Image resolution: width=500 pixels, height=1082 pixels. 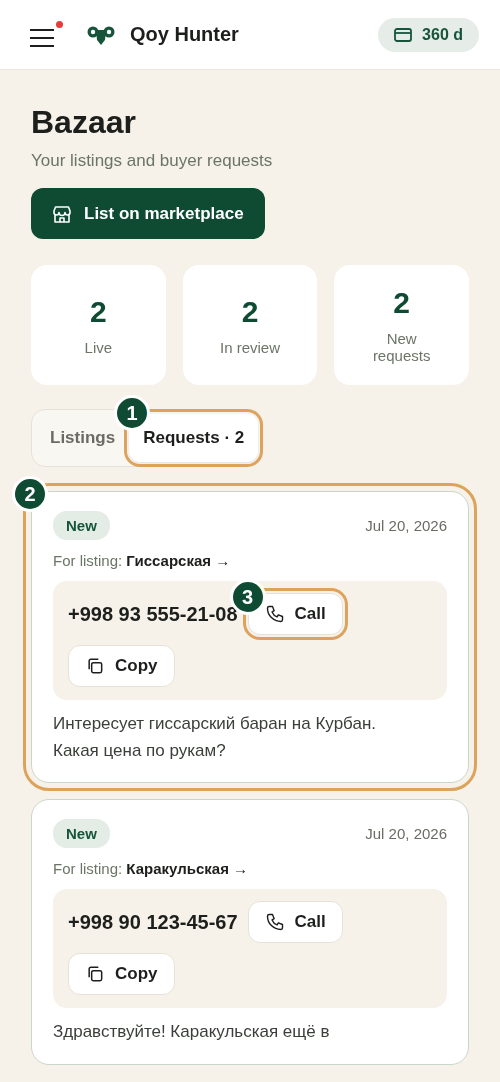 I want to click on menu-button, so click(x=46, y=34).